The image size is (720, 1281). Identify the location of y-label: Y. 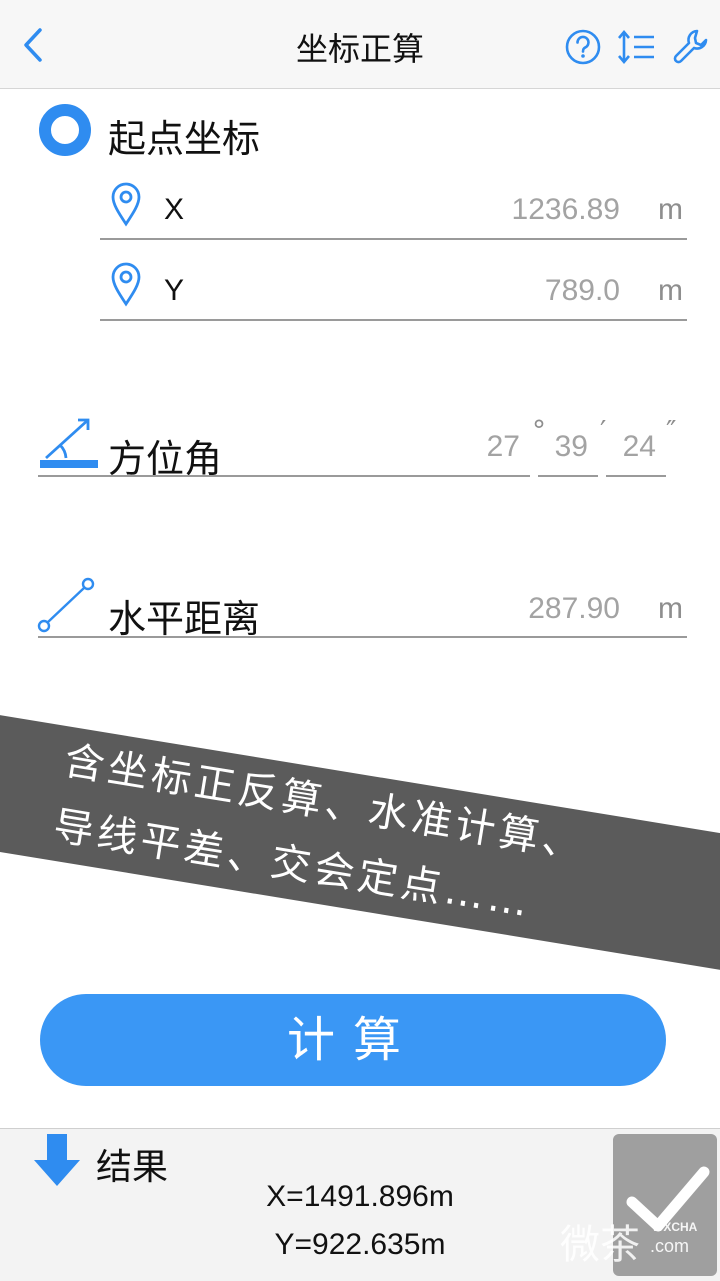
(174, 290).